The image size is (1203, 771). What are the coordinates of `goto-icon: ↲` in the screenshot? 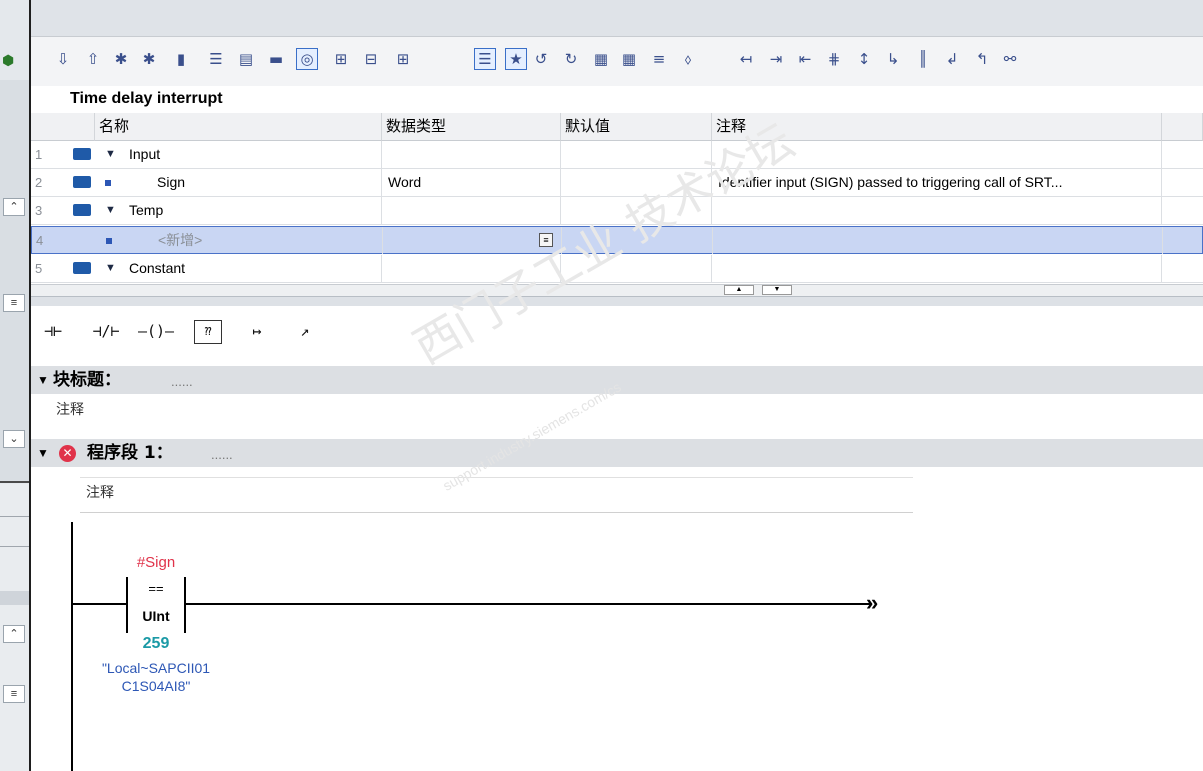 It's located at (952, 59).